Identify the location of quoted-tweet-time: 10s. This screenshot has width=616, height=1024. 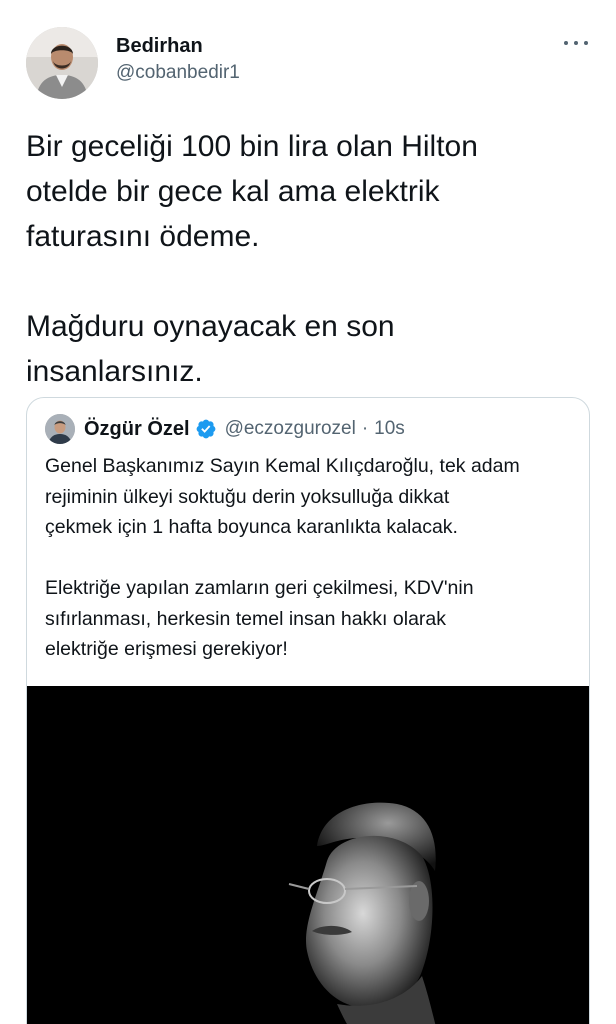
(389, 428).